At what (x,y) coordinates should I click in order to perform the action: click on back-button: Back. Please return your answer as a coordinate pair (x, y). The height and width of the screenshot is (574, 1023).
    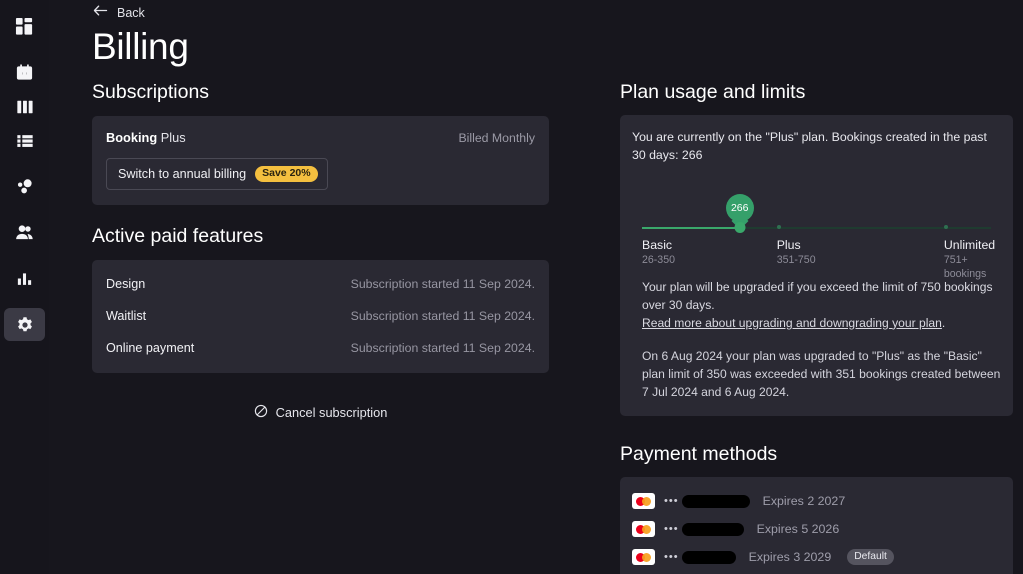
    Looking at the image, I should click on (536, 11).